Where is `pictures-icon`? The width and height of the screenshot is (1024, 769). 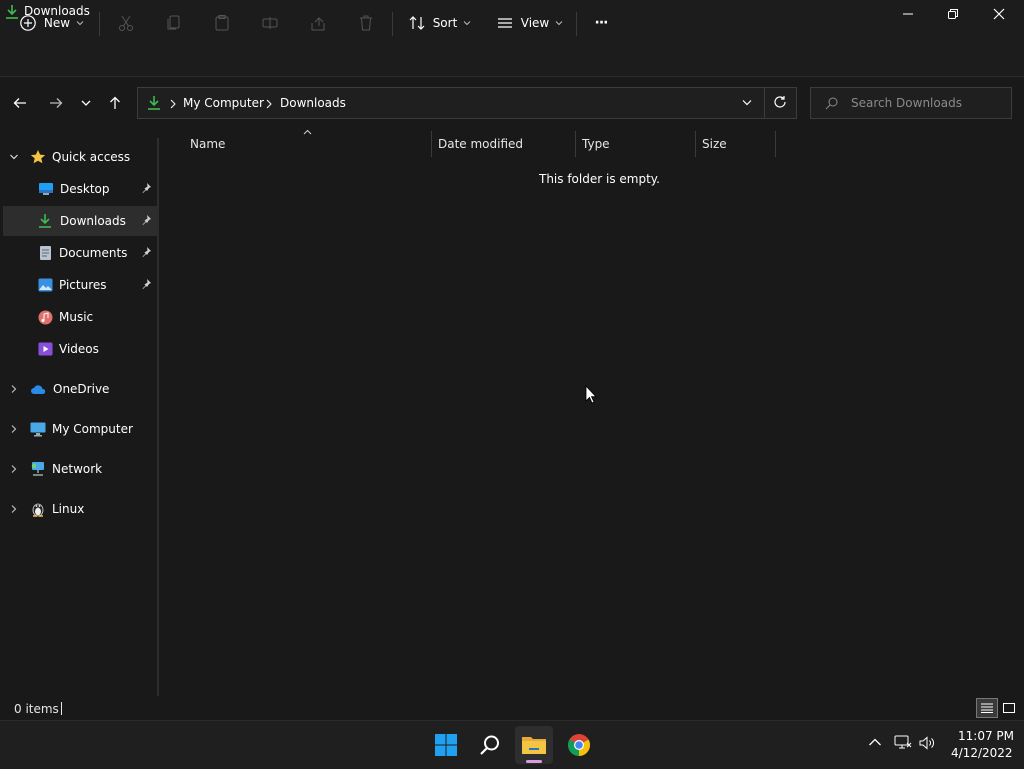 pictures-icon is located at coordinates (45, 285).